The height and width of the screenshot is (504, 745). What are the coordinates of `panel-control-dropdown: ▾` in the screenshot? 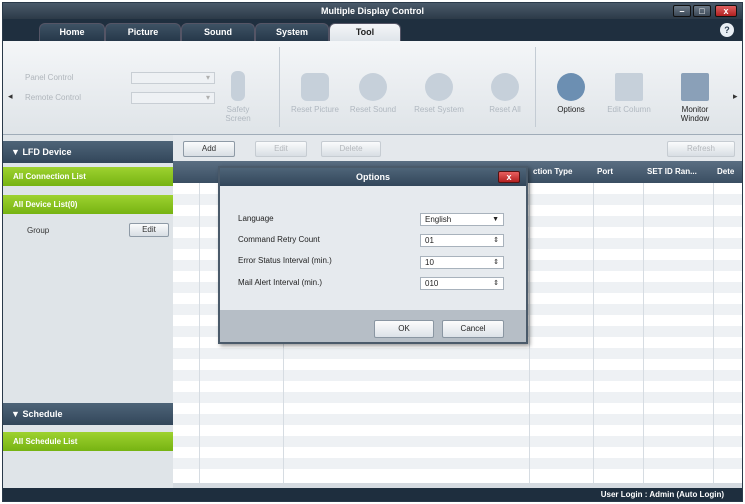 It's located at (173, 78).